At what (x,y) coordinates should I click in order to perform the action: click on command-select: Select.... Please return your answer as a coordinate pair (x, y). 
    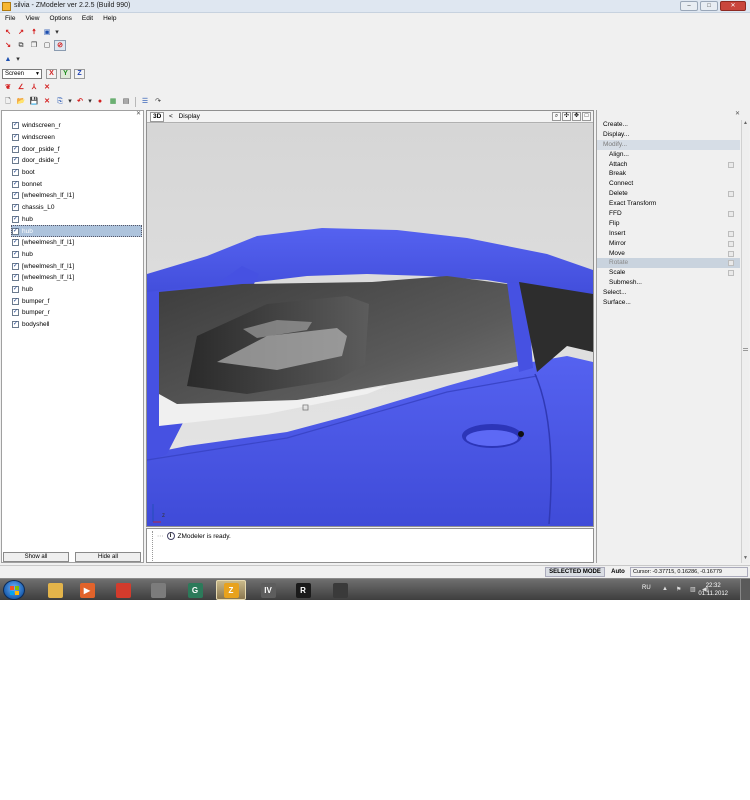
    Looking at the image, I should click on (668, 293).